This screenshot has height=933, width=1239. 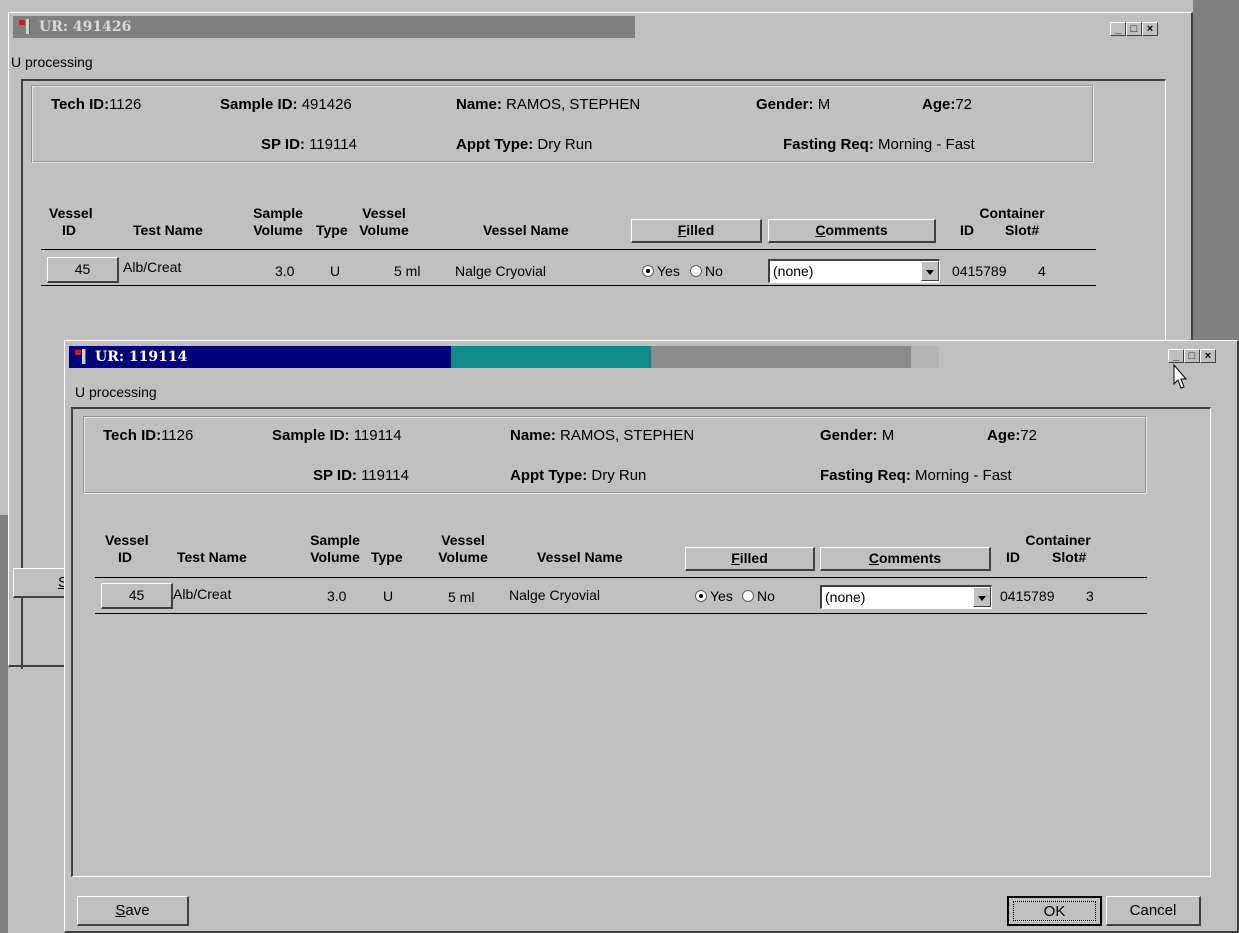 I want to click on front-window-titlebar: UR: 119114, so click(x=504, y=357).